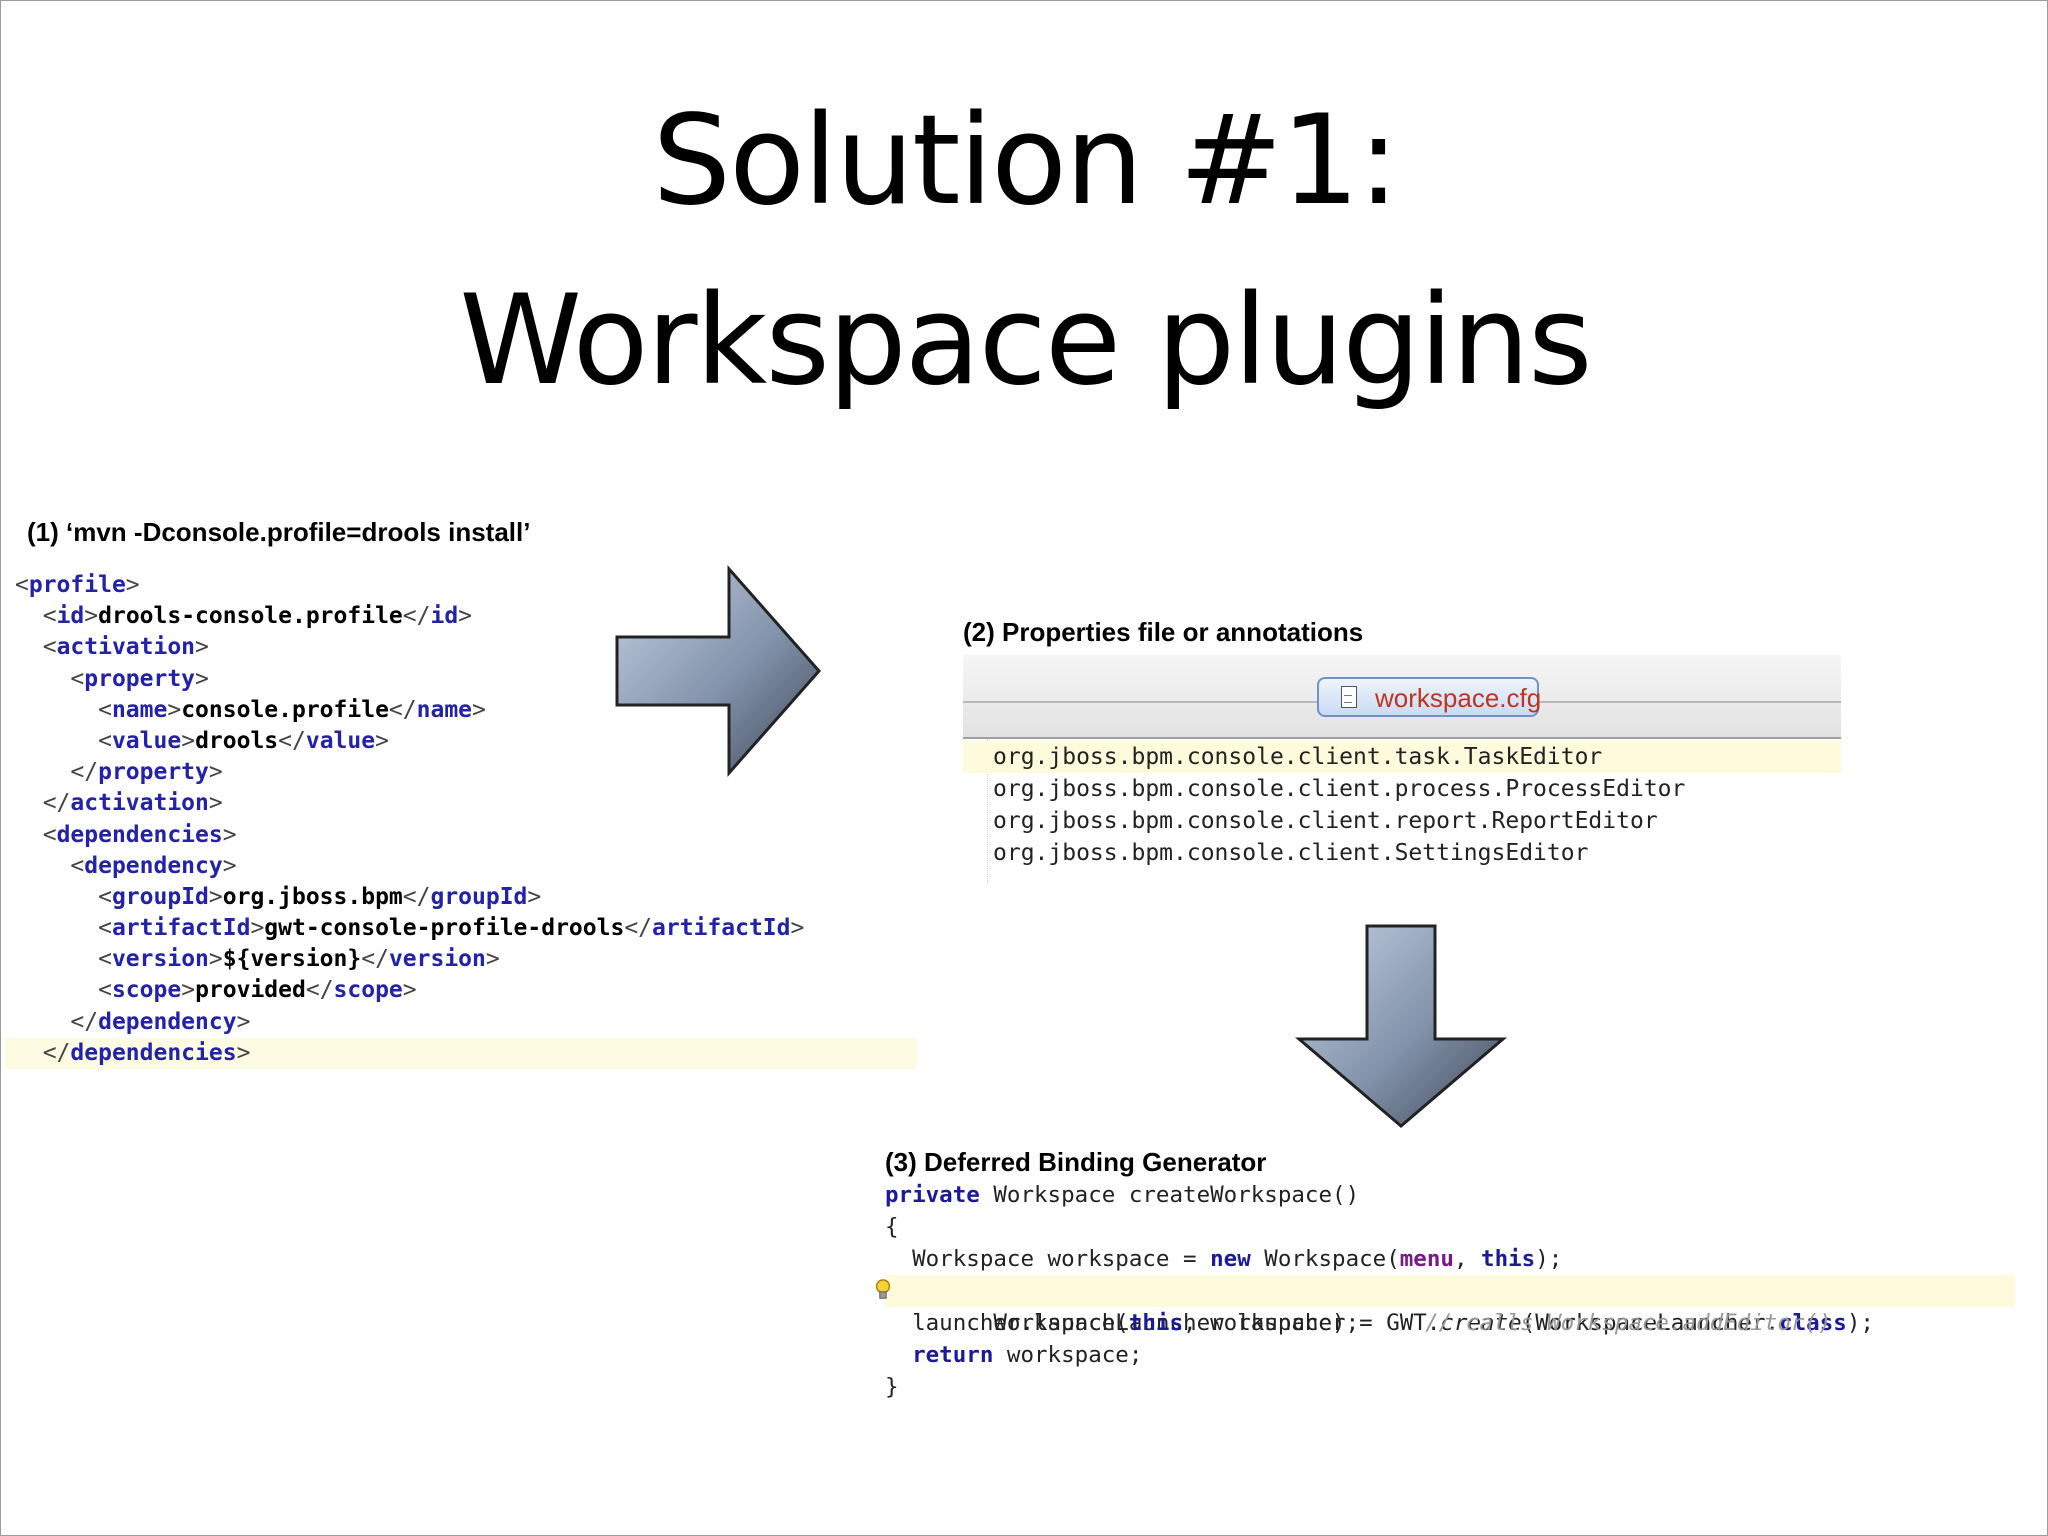 Image resolution: width=2048 pixels, height=1536 pixels. Describe the element at coordinates (892, 1227) in the screenshot. I see `code-line: {` at that location.